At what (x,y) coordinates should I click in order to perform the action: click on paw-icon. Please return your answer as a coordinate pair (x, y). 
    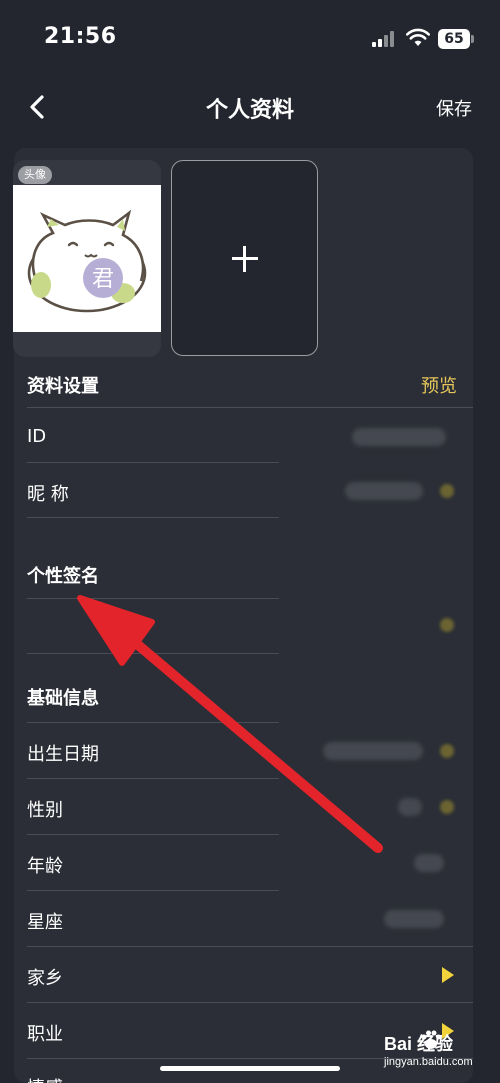
    Looking at the image, I should click on (431, 1039).